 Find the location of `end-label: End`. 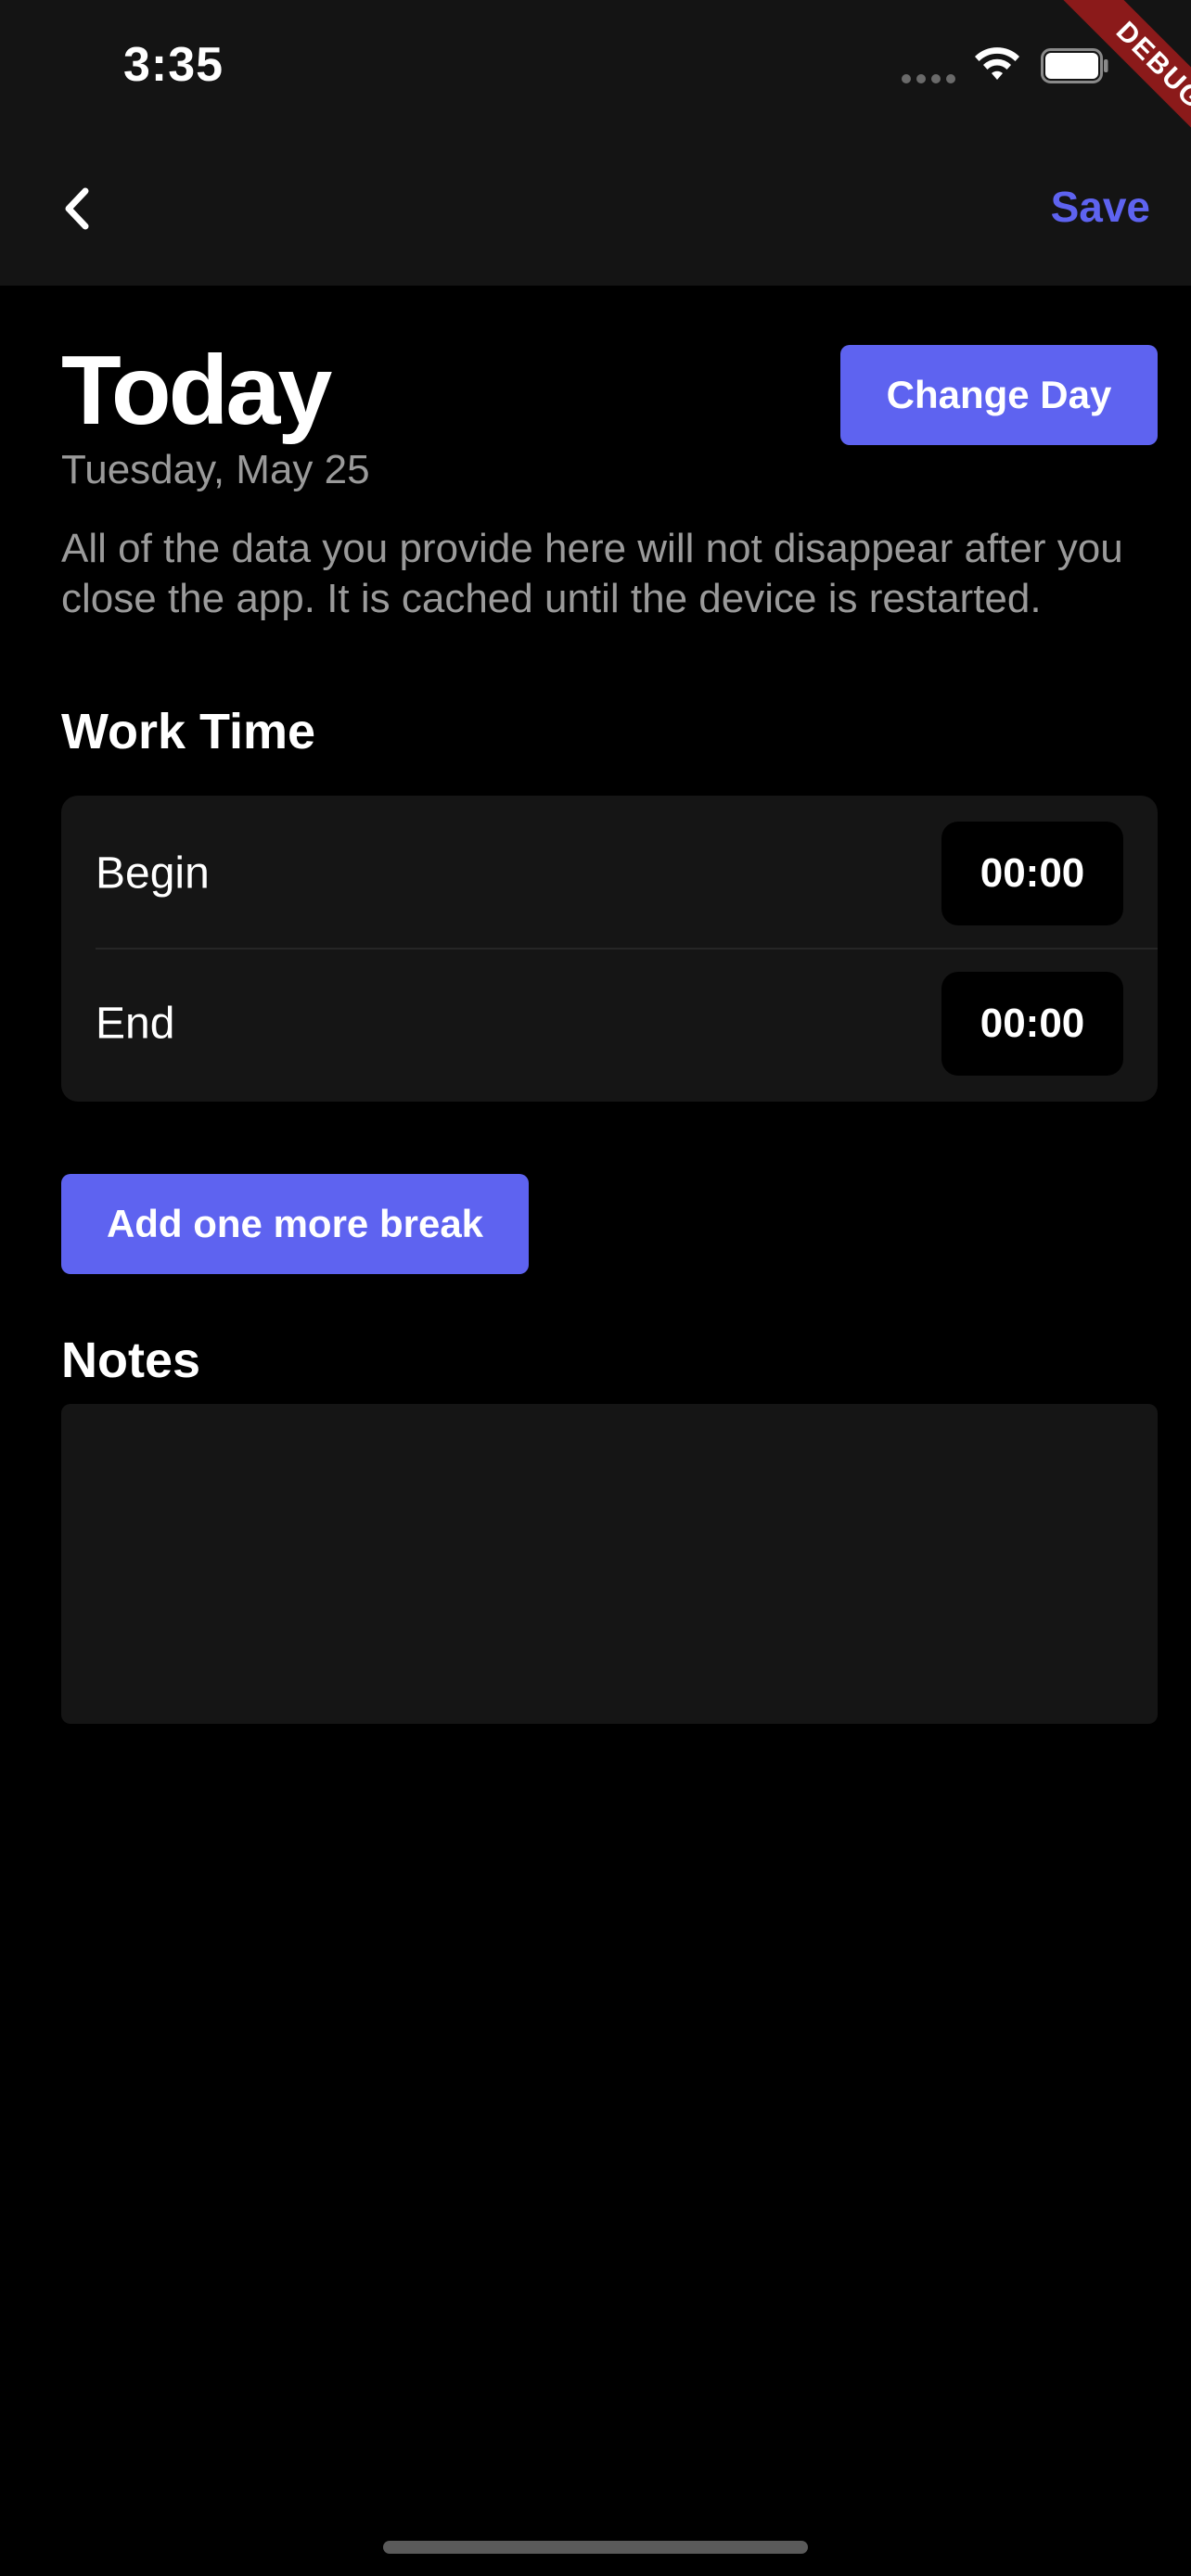

end-label: End is located at coordinates (135, 1024).